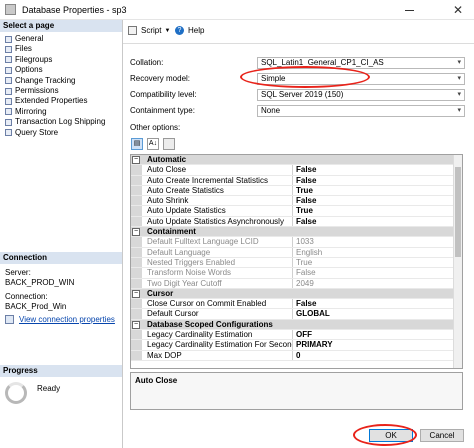  I want to click on sidebar-item-label: Options, so click(29, 70).